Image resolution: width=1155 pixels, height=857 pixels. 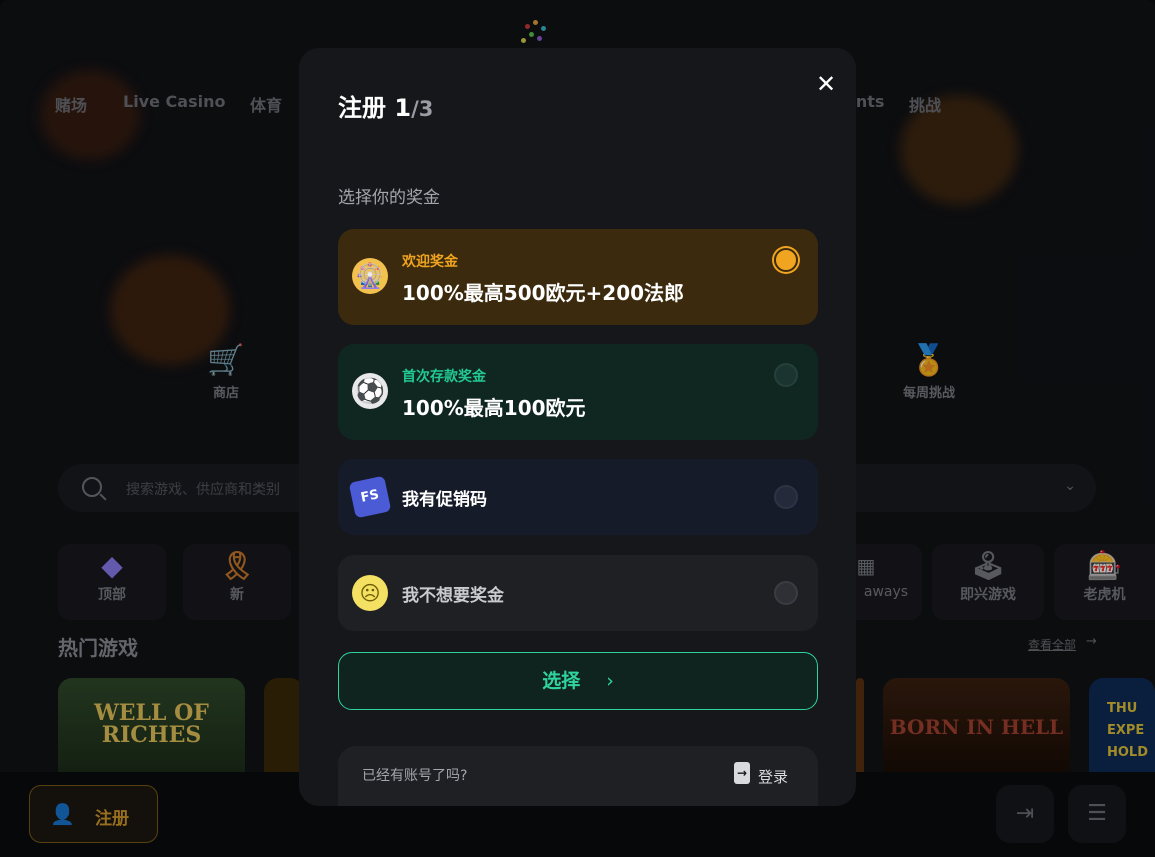 I want to click on modal-title: 注册 1/3, so click(x=385, y=105).